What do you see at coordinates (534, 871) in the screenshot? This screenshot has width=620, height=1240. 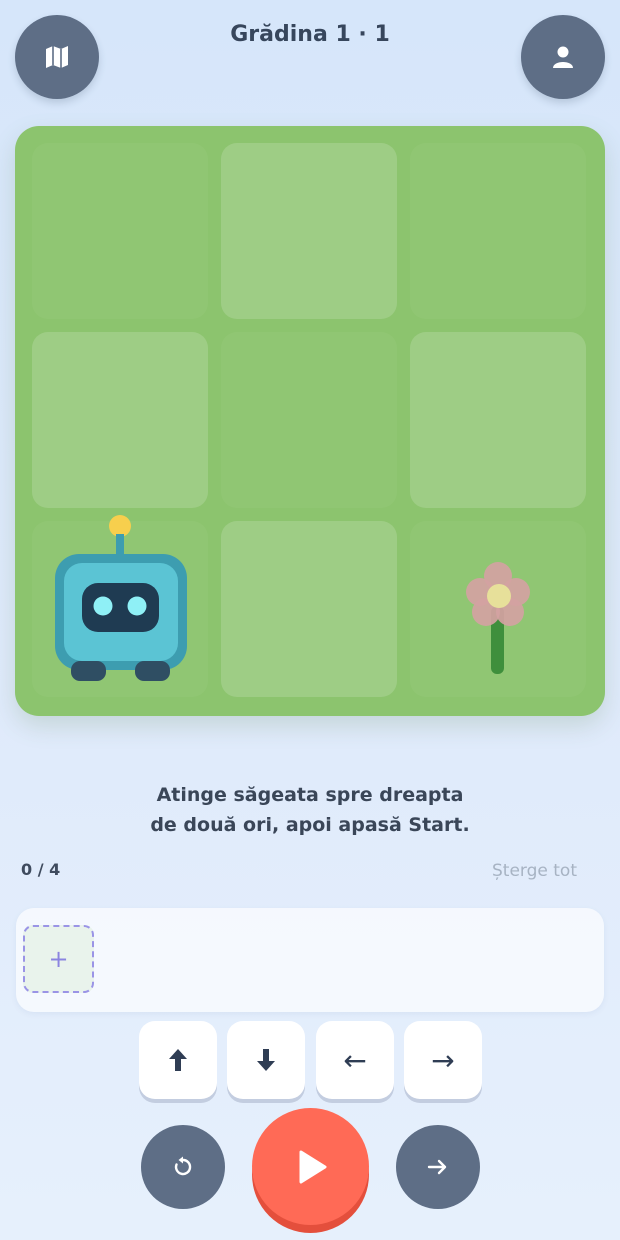 I see `clear-all-button: Șterge tot` at bounding box center [534, 871].